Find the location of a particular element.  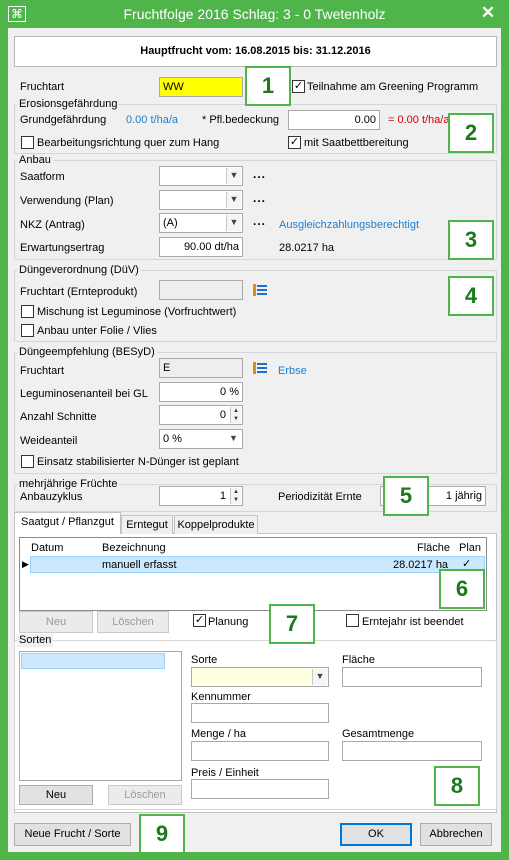

menge-input is located at coordinates (260, 751).